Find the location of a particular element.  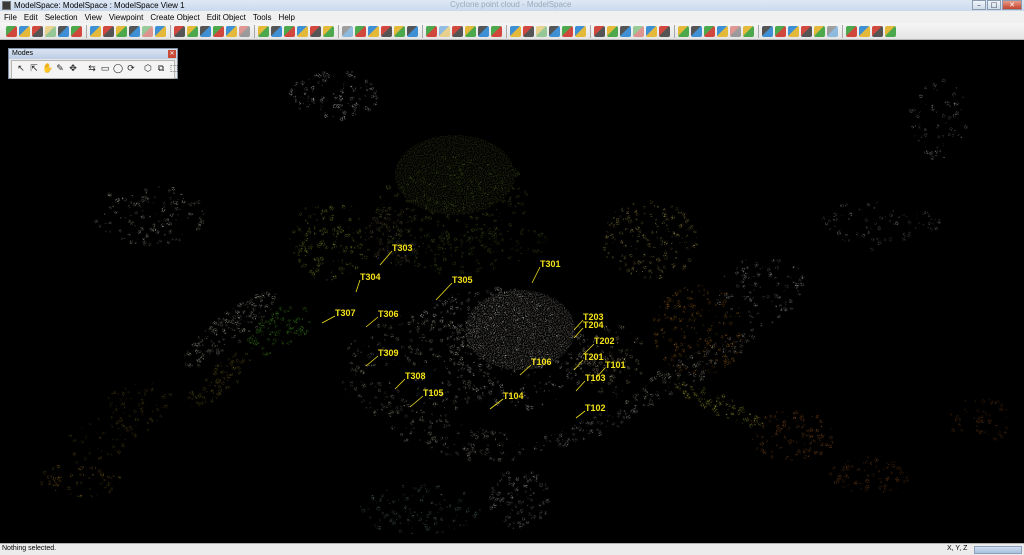

target-tag-t304: T304 is located at coordinates (370, 277).